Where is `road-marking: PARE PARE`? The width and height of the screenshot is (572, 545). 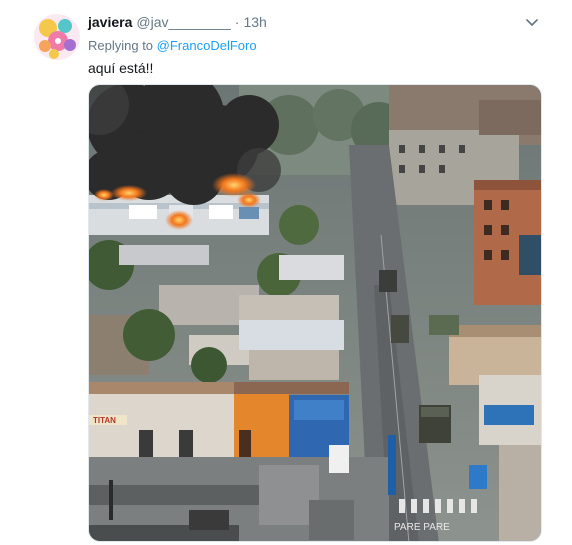 road-marking: PARE PARE is located at coordinates (422, 527).